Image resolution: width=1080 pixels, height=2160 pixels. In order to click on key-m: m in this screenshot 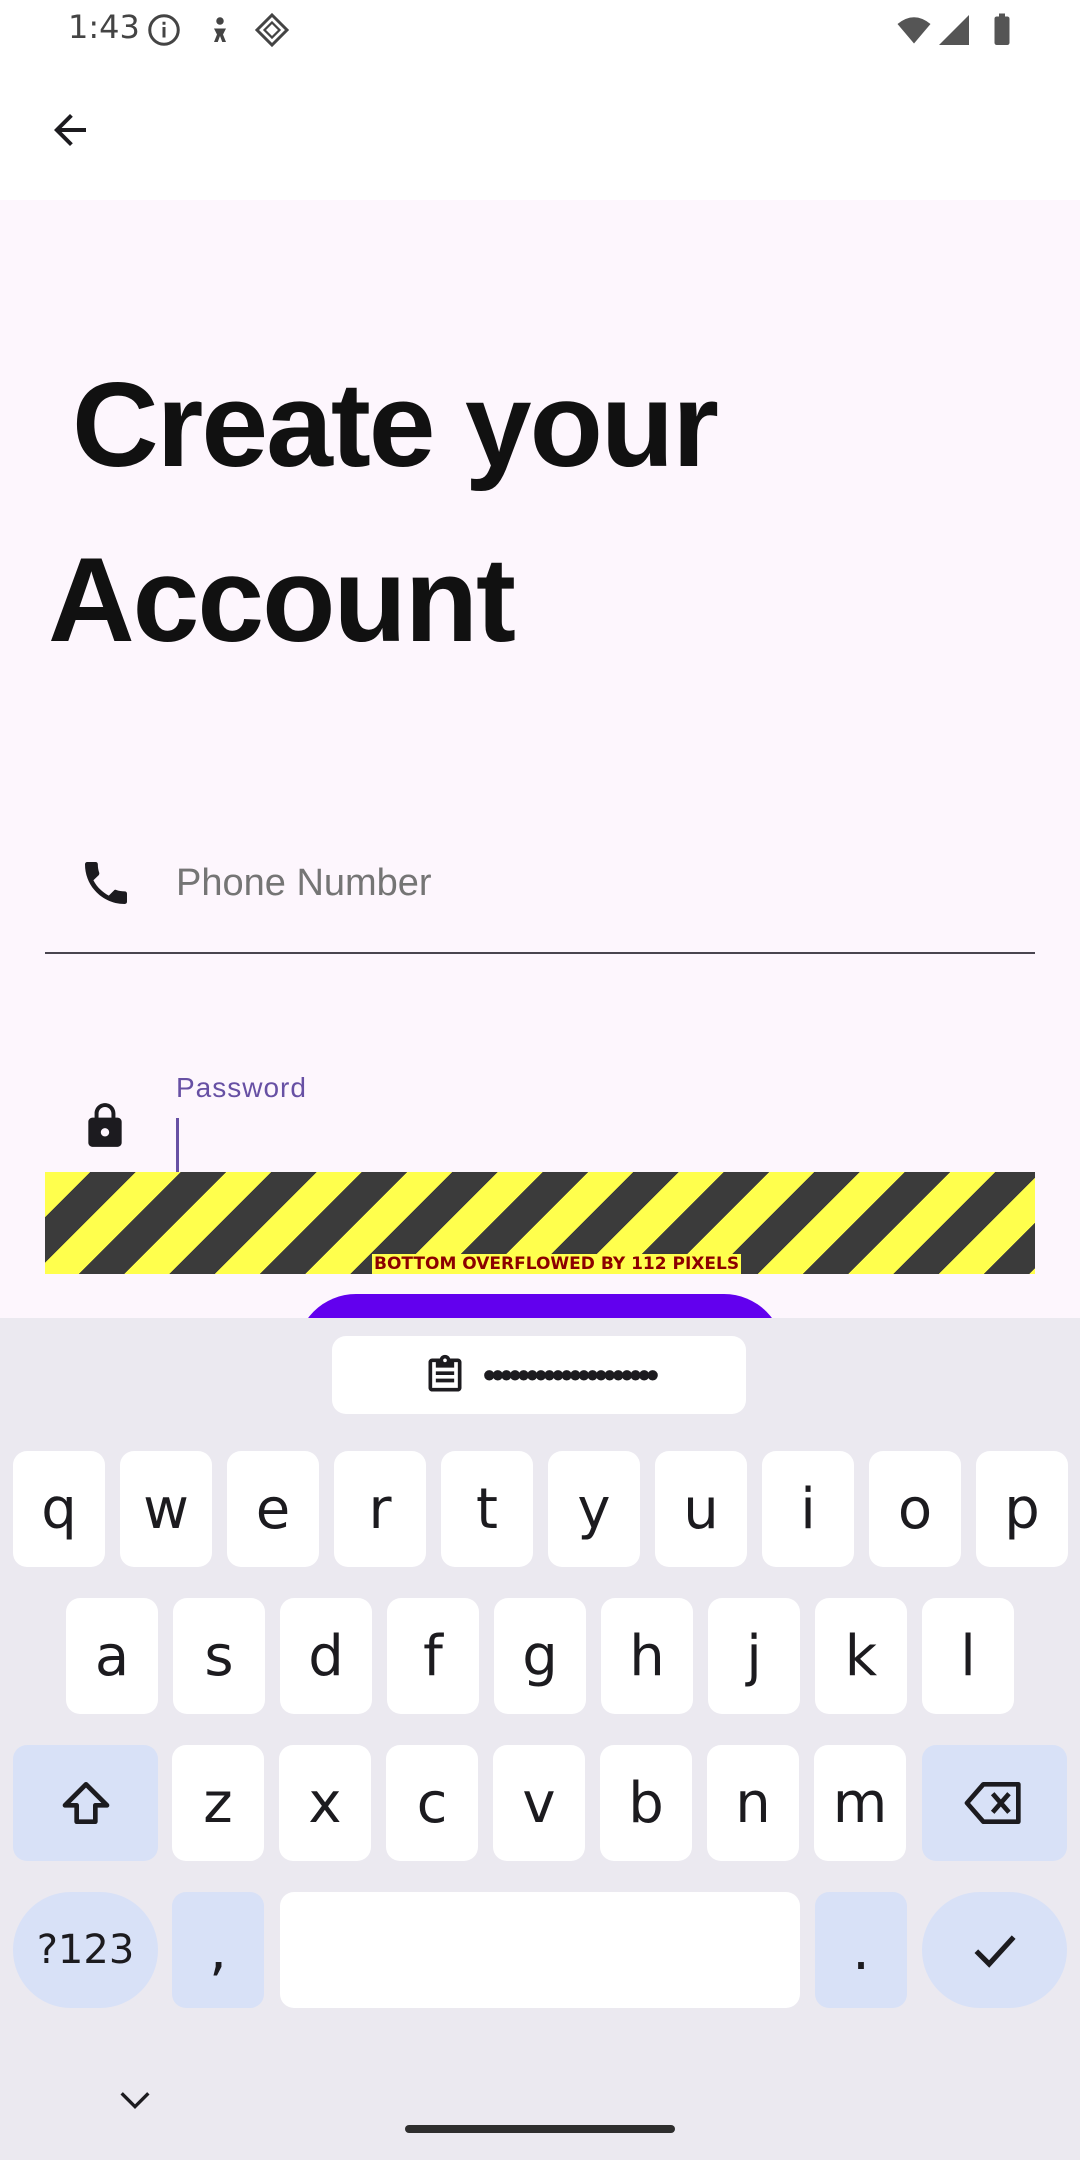, I will do `click(860, 1803)`.